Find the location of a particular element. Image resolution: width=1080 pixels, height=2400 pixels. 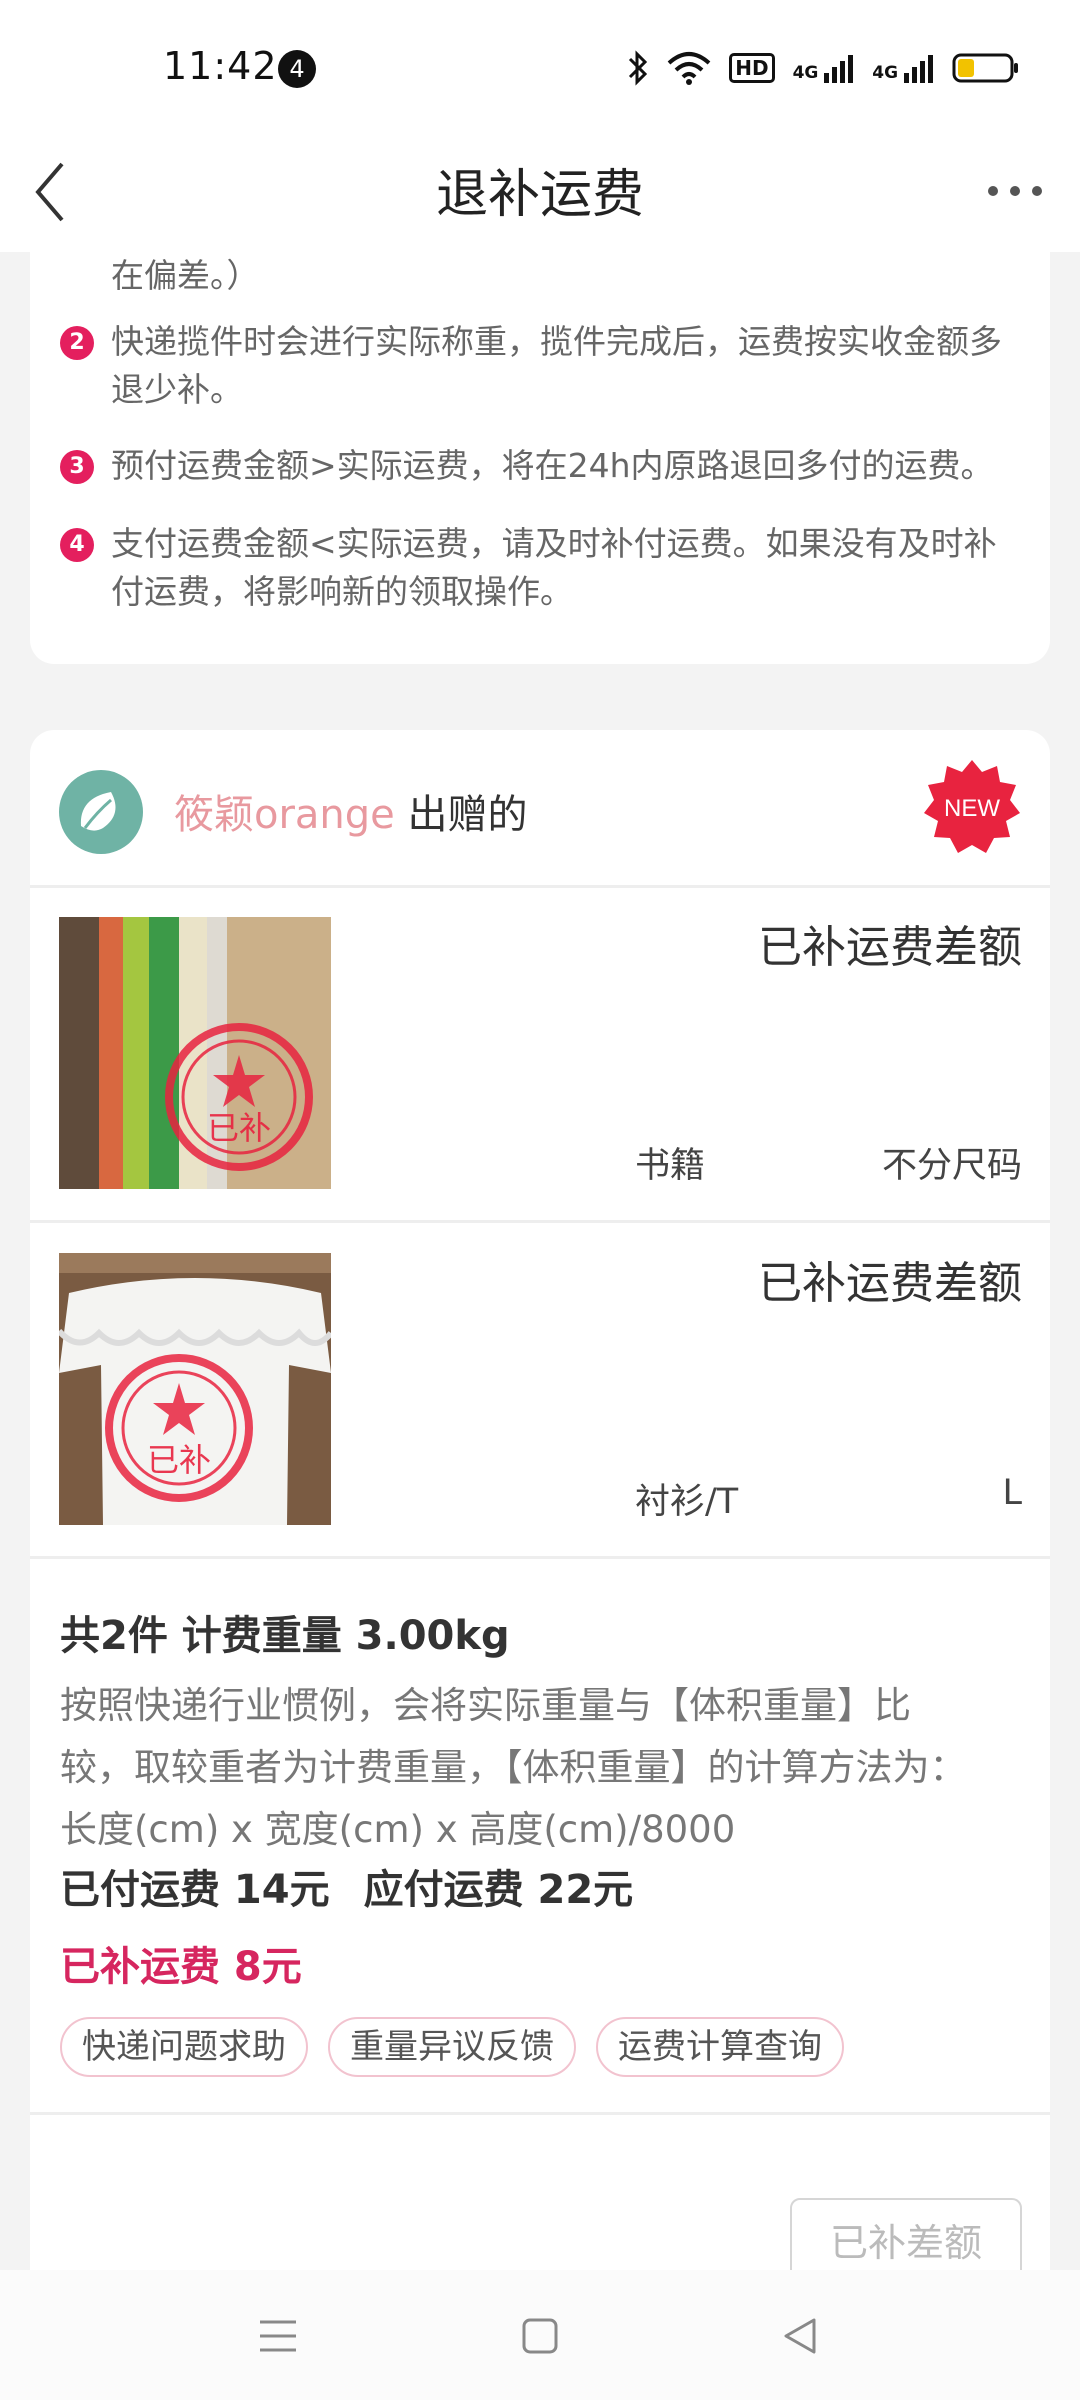

item-size: L is located at coordinates (1012, 1493).